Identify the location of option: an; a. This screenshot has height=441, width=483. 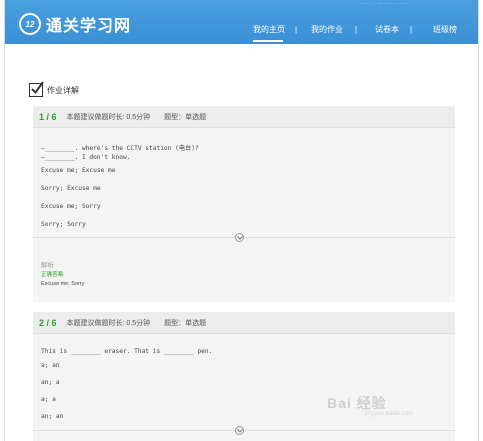
(50, 382).